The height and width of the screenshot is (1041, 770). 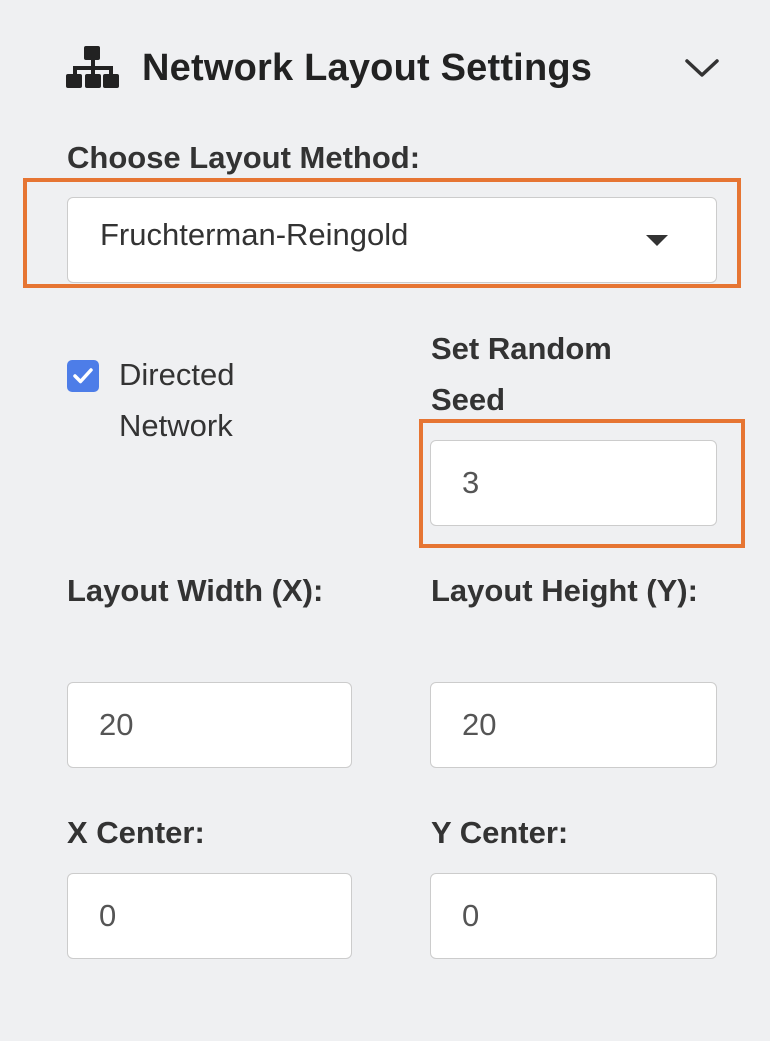 I want to click on directed-network-label: Directed Network, so click(x=177, y=400).